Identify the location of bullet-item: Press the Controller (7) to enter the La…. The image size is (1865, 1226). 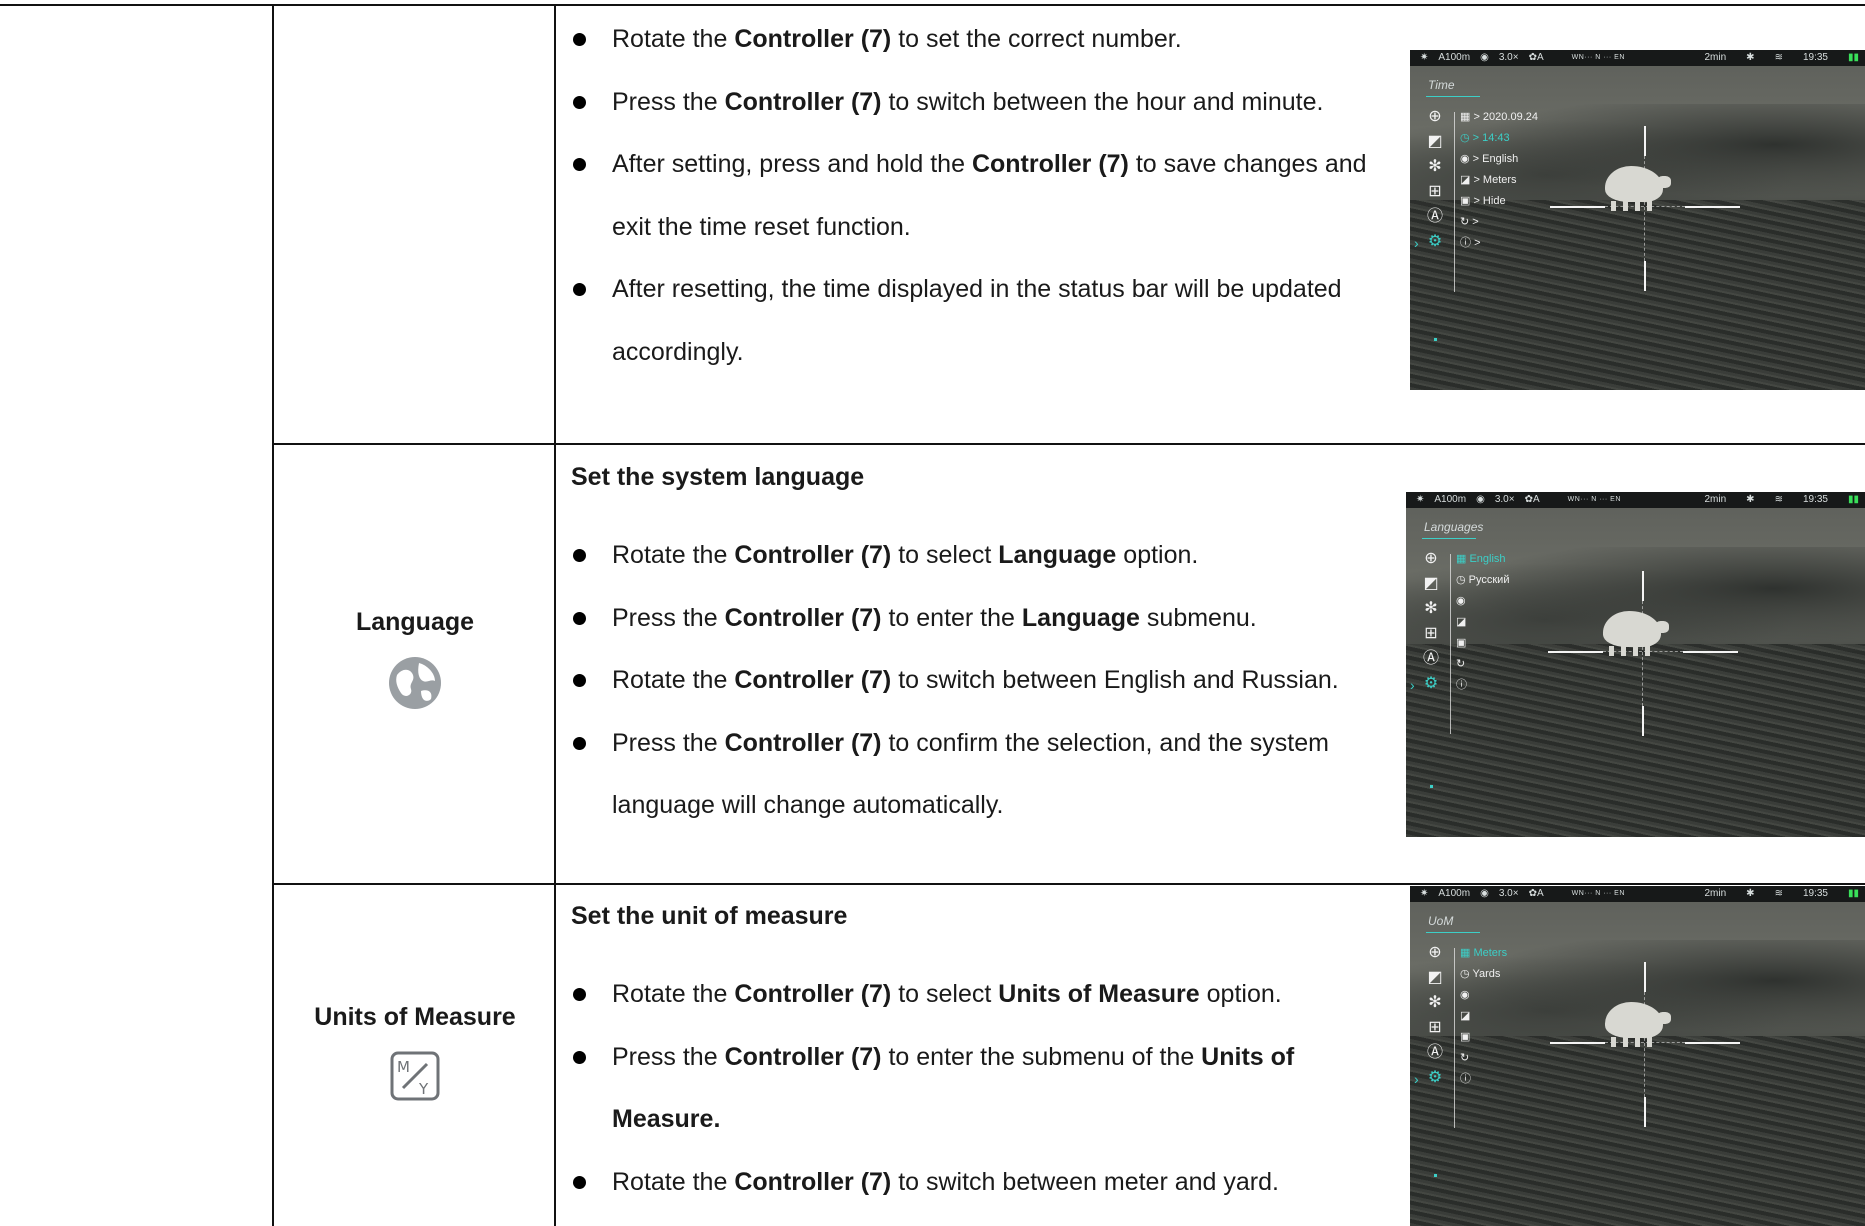
(980, 618).